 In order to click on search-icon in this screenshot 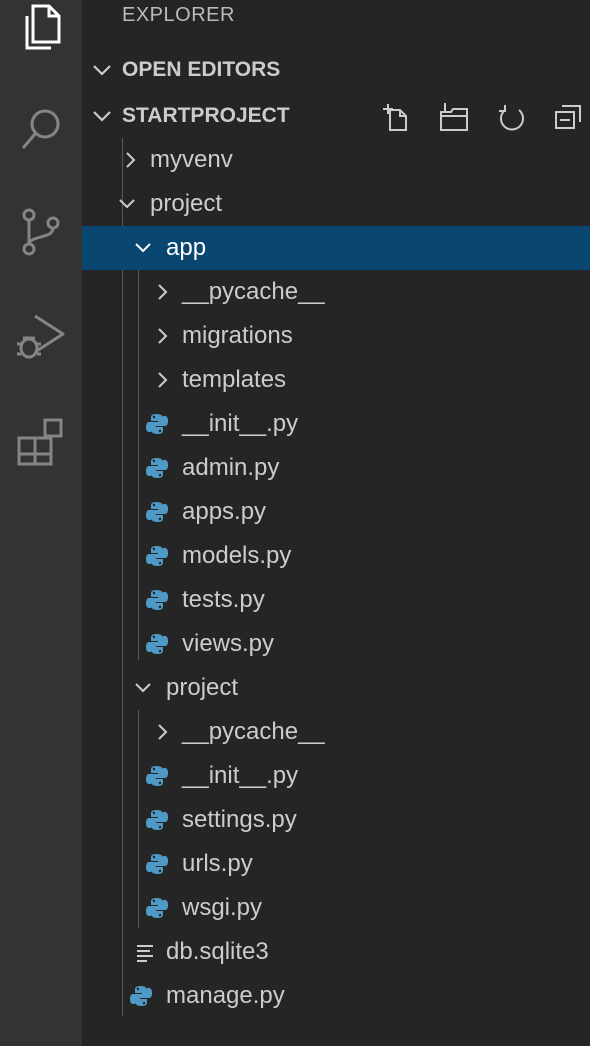, I will do `click(41, 128)`.